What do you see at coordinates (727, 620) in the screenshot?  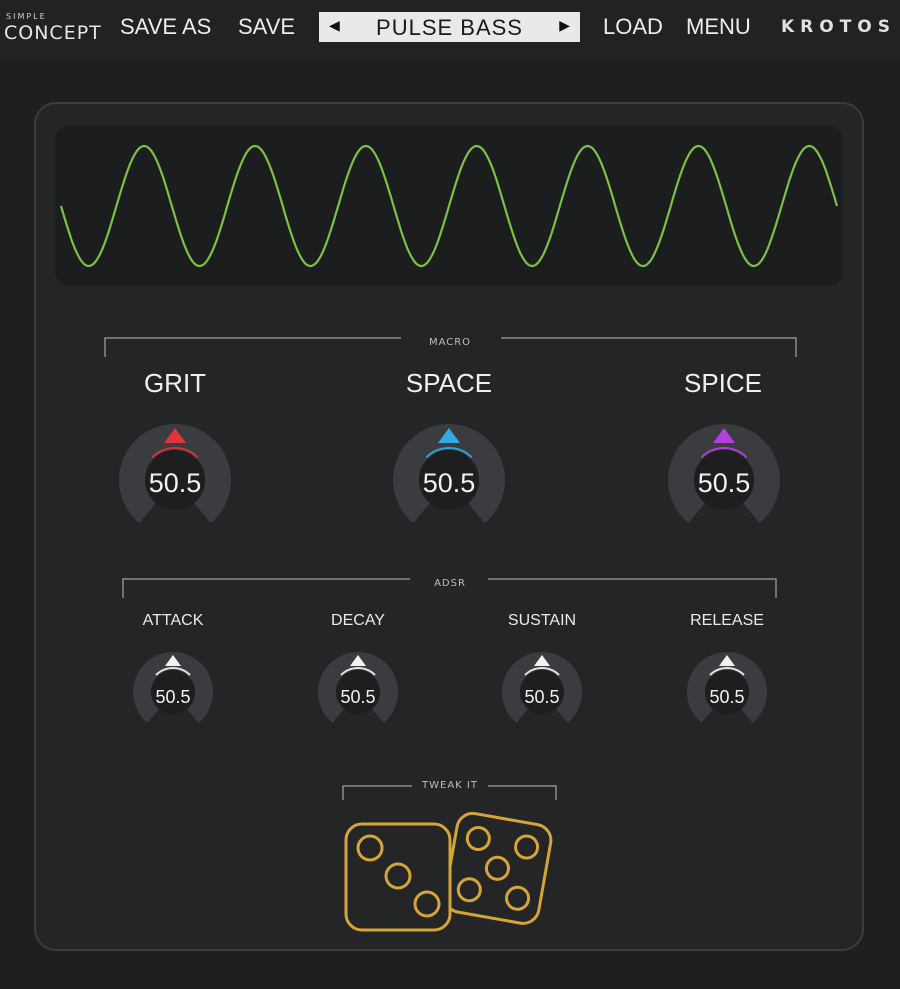 I see `release-label: RELEASE` at bounding box center [727, 620].